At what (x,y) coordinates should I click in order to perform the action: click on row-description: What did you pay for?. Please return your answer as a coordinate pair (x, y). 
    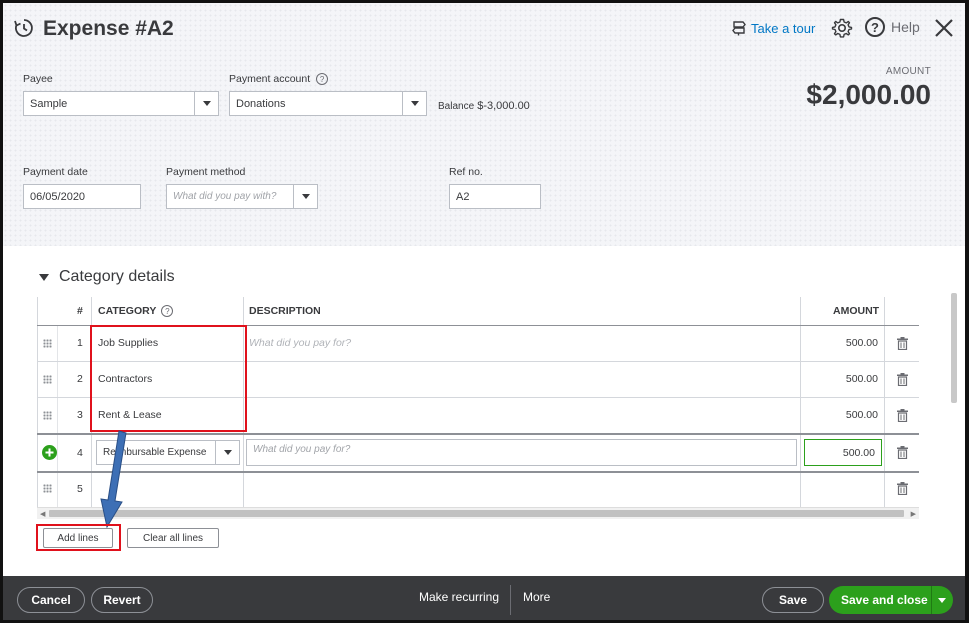
    Looking at the image, I should click on (300, 343).